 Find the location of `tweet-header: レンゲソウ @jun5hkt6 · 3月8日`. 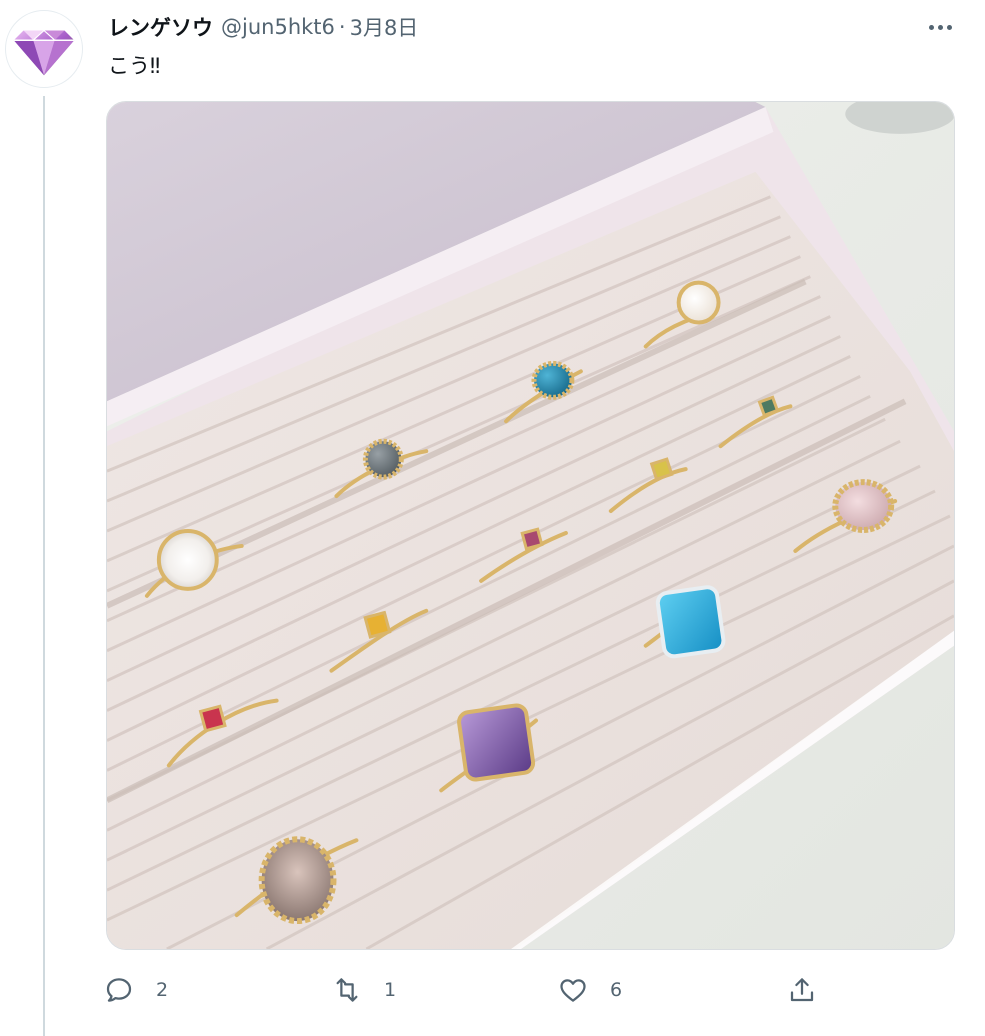

tweet-header: レンゲソウ @jun5hkt6 · 3月8日 is located at coordinates (263, 27).